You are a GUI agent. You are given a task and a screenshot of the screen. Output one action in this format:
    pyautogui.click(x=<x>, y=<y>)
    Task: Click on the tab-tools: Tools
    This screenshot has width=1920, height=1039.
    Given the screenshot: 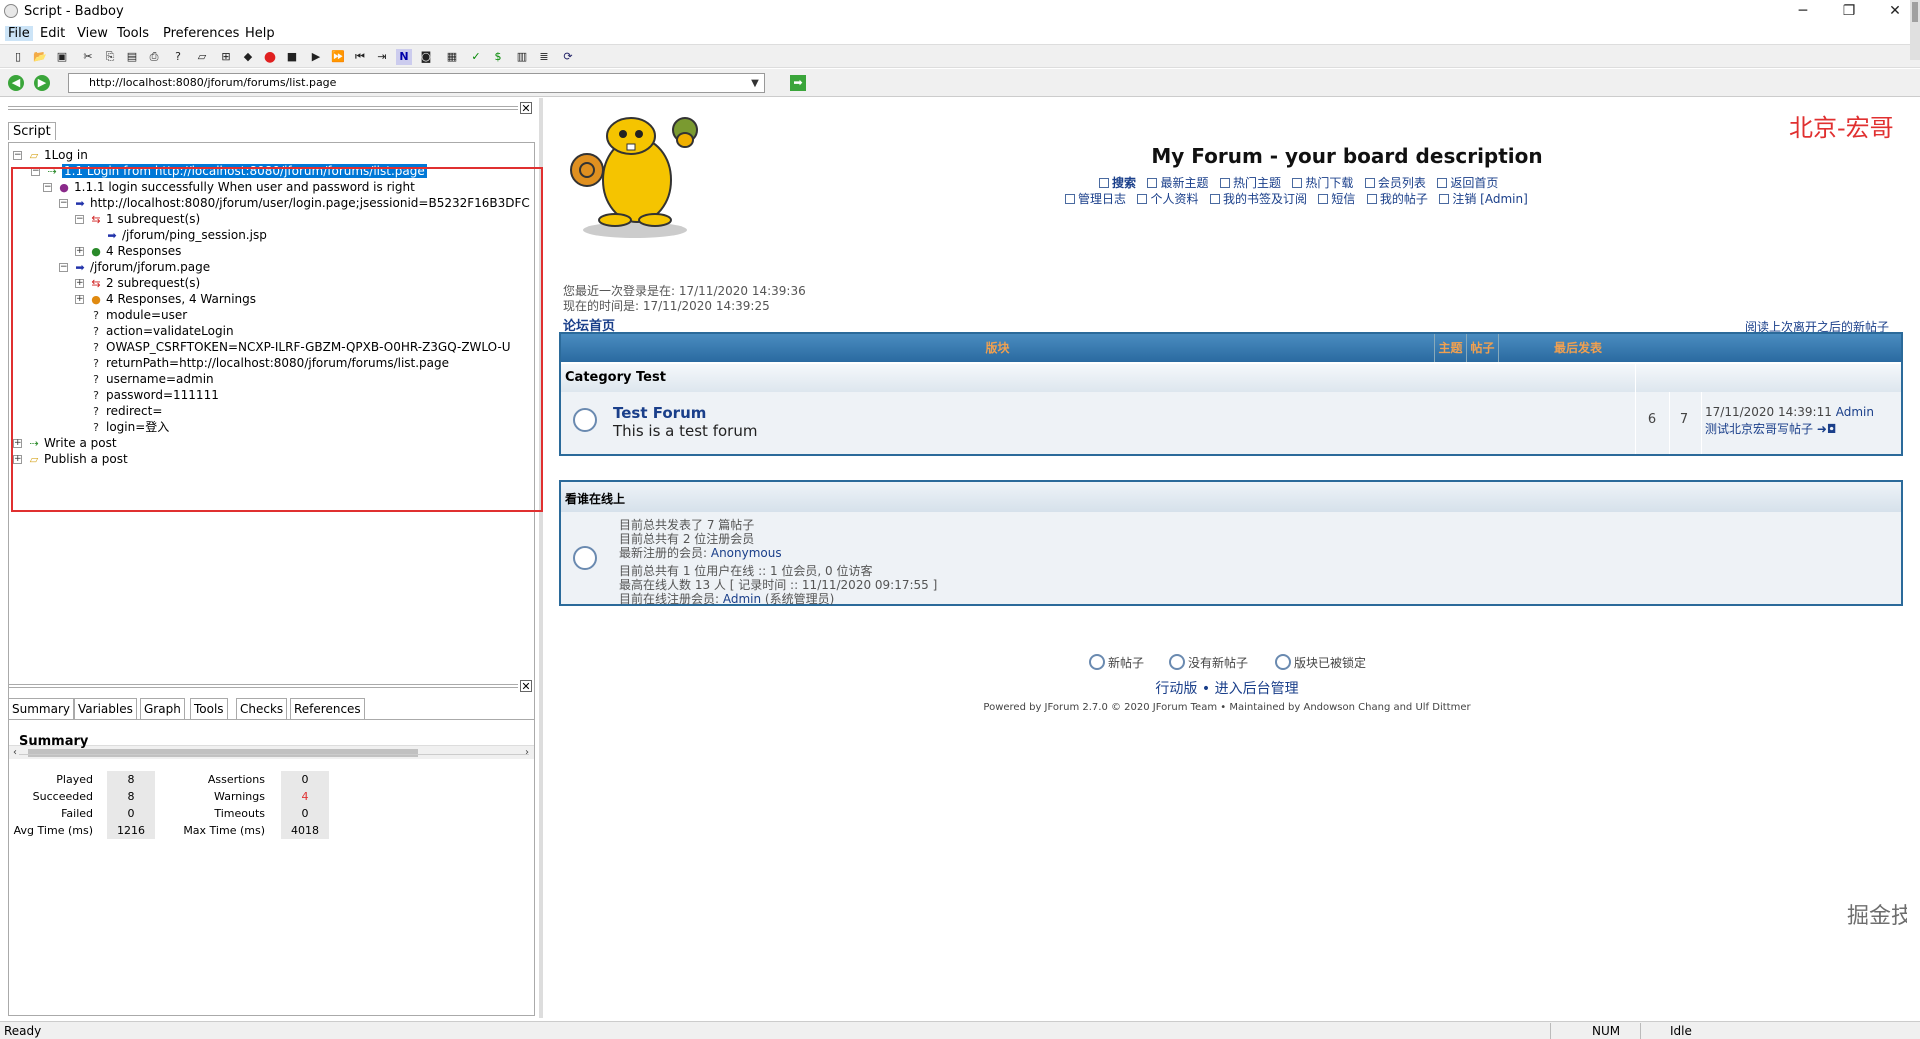 What is the action you would take?
    pyautogui.click(x=209, y=709)
    